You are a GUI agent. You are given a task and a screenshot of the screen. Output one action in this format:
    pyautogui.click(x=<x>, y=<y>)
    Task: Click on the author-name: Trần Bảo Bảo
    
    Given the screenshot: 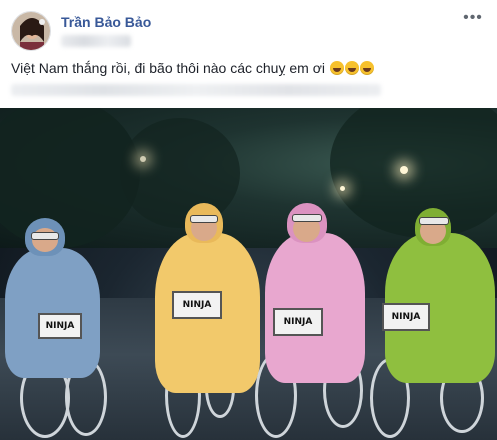 What is the action you would take?
    pyautogui.click(x=106, y=22)
    